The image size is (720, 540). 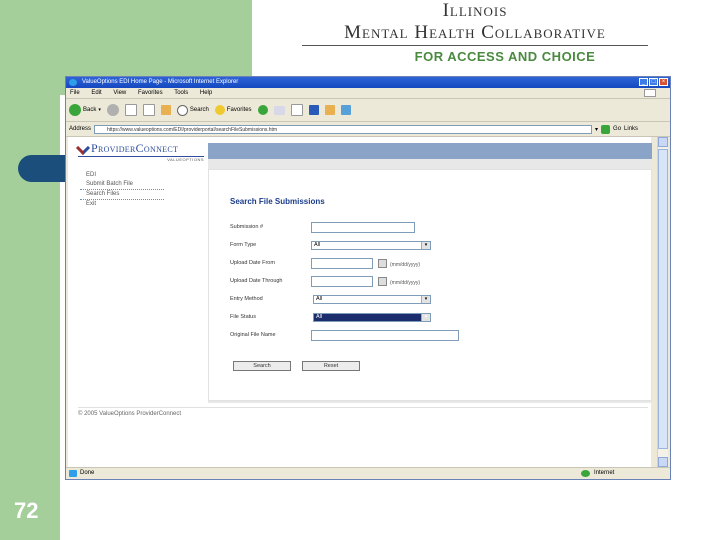 What do you see at coordinates (130, 110) in the screenshot?
I see `stop-icon` at bounding box center [130, 110].